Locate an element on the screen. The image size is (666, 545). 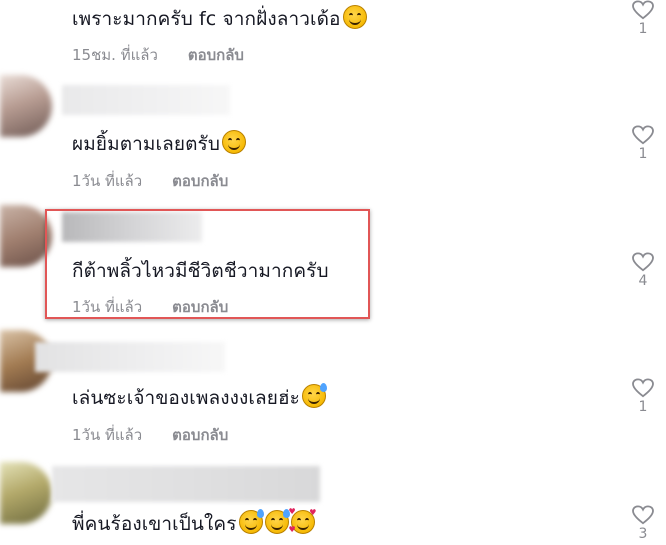
like-count: 4 is located at coordinates (643, 281).